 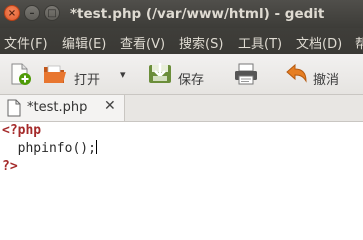 I want to click on document-icon, so click(x=14, y=108).